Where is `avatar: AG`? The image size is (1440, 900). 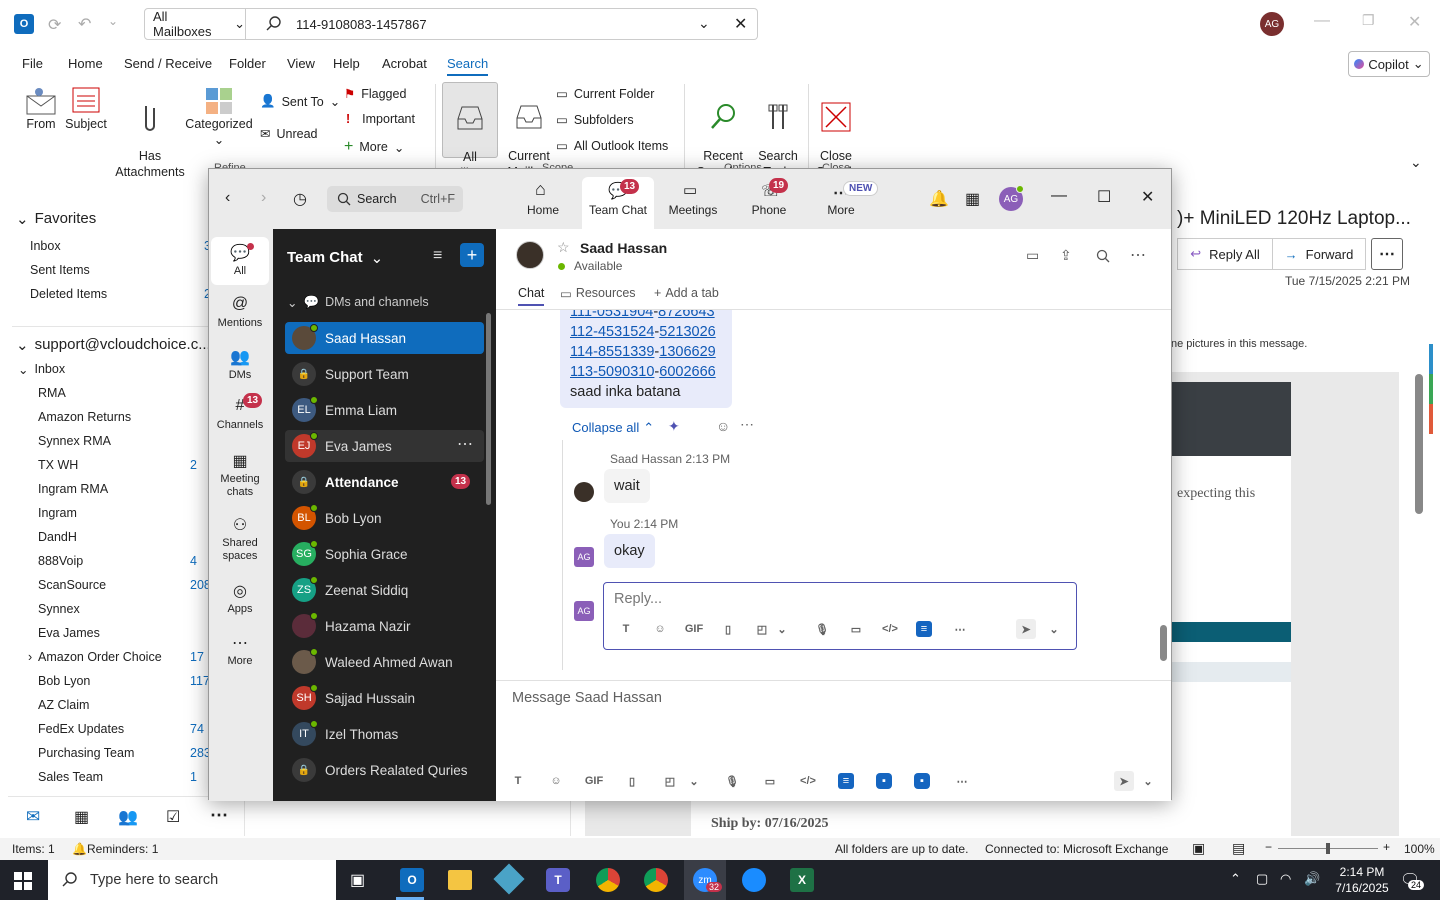
avatar: AG is located at coordinates (1272, 24).